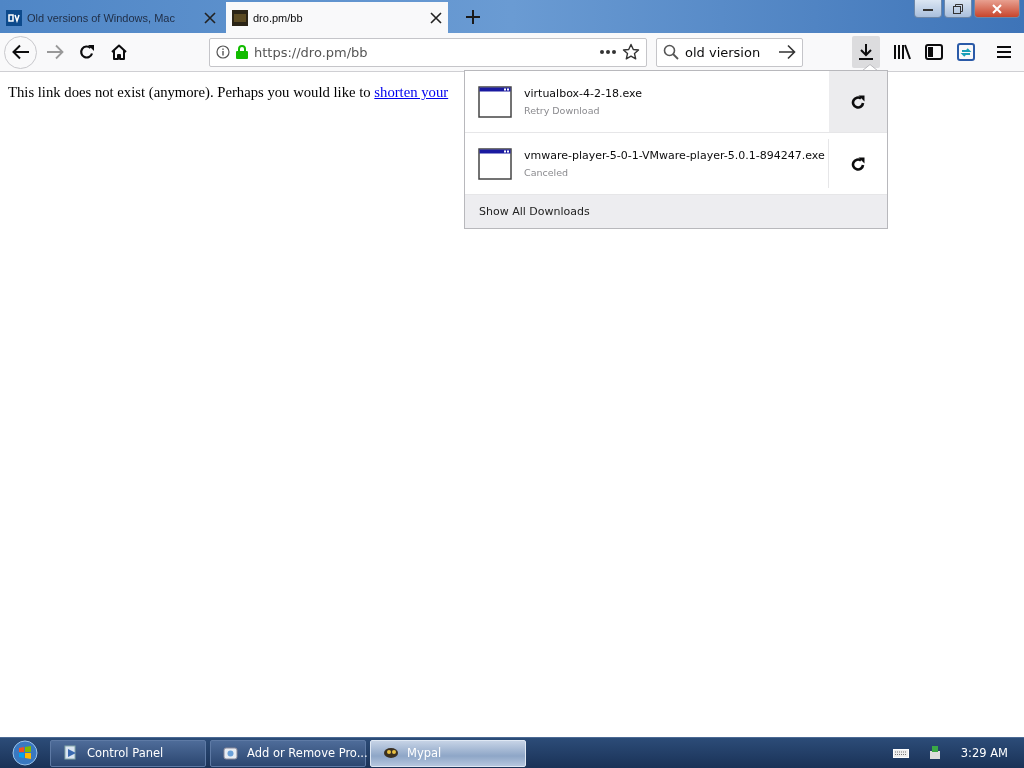 The image size is (1024, 768). Describe the element at coordinates (278, 17) in the screenshot. I see `tab-title: dro.pm/bb` at that location.